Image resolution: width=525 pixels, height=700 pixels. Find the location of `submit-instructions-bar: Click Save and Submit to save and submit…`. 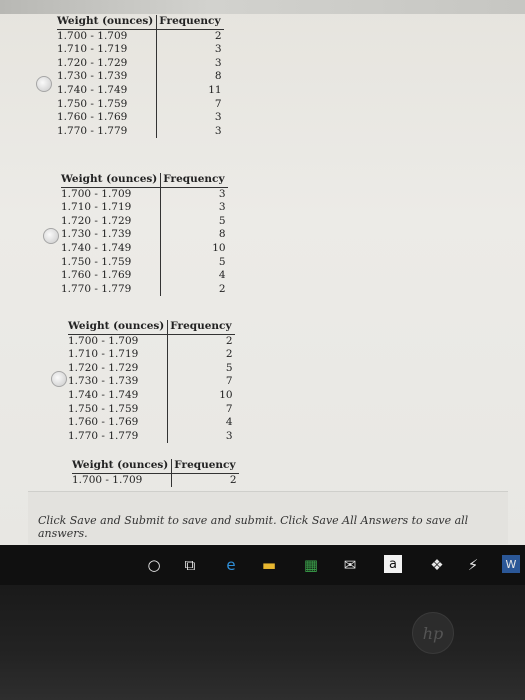

submit-instructions-bar: Click Save and Submit to save and submit… is located at coordinates (268, 517).